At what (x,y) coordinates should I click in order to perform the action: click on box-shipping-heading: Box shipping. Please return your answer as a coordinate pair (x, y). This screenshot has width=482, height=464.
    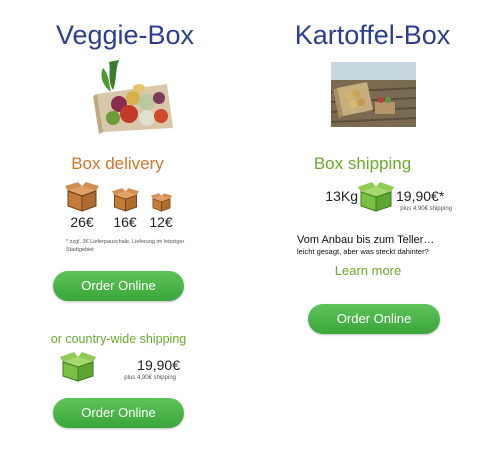
    Looking at the image, I should click on (362, 163).